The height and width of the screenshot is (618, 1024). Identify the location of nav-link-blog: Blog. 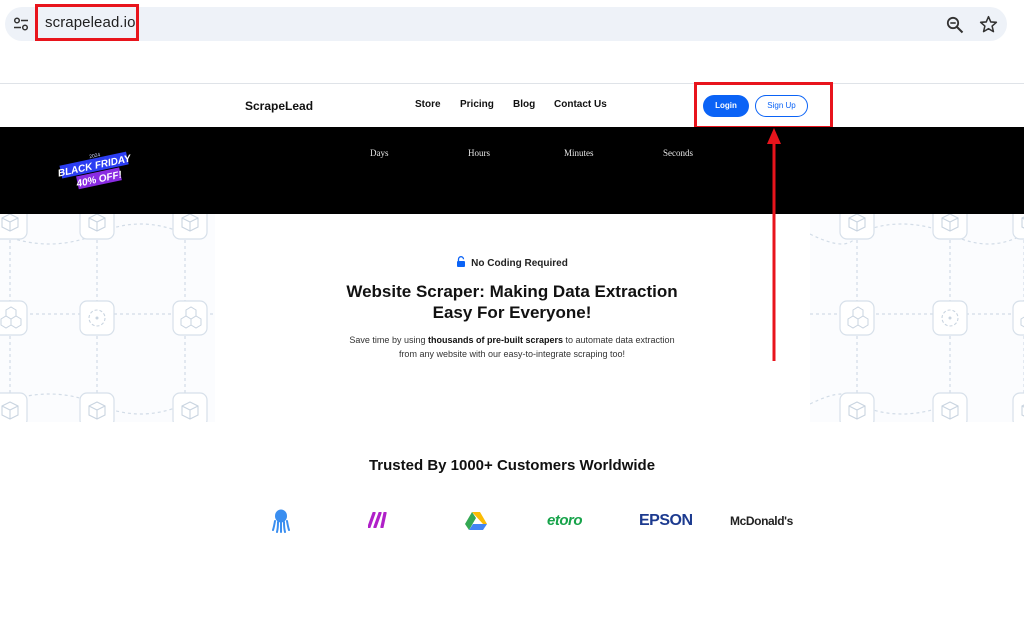
(524, 104).